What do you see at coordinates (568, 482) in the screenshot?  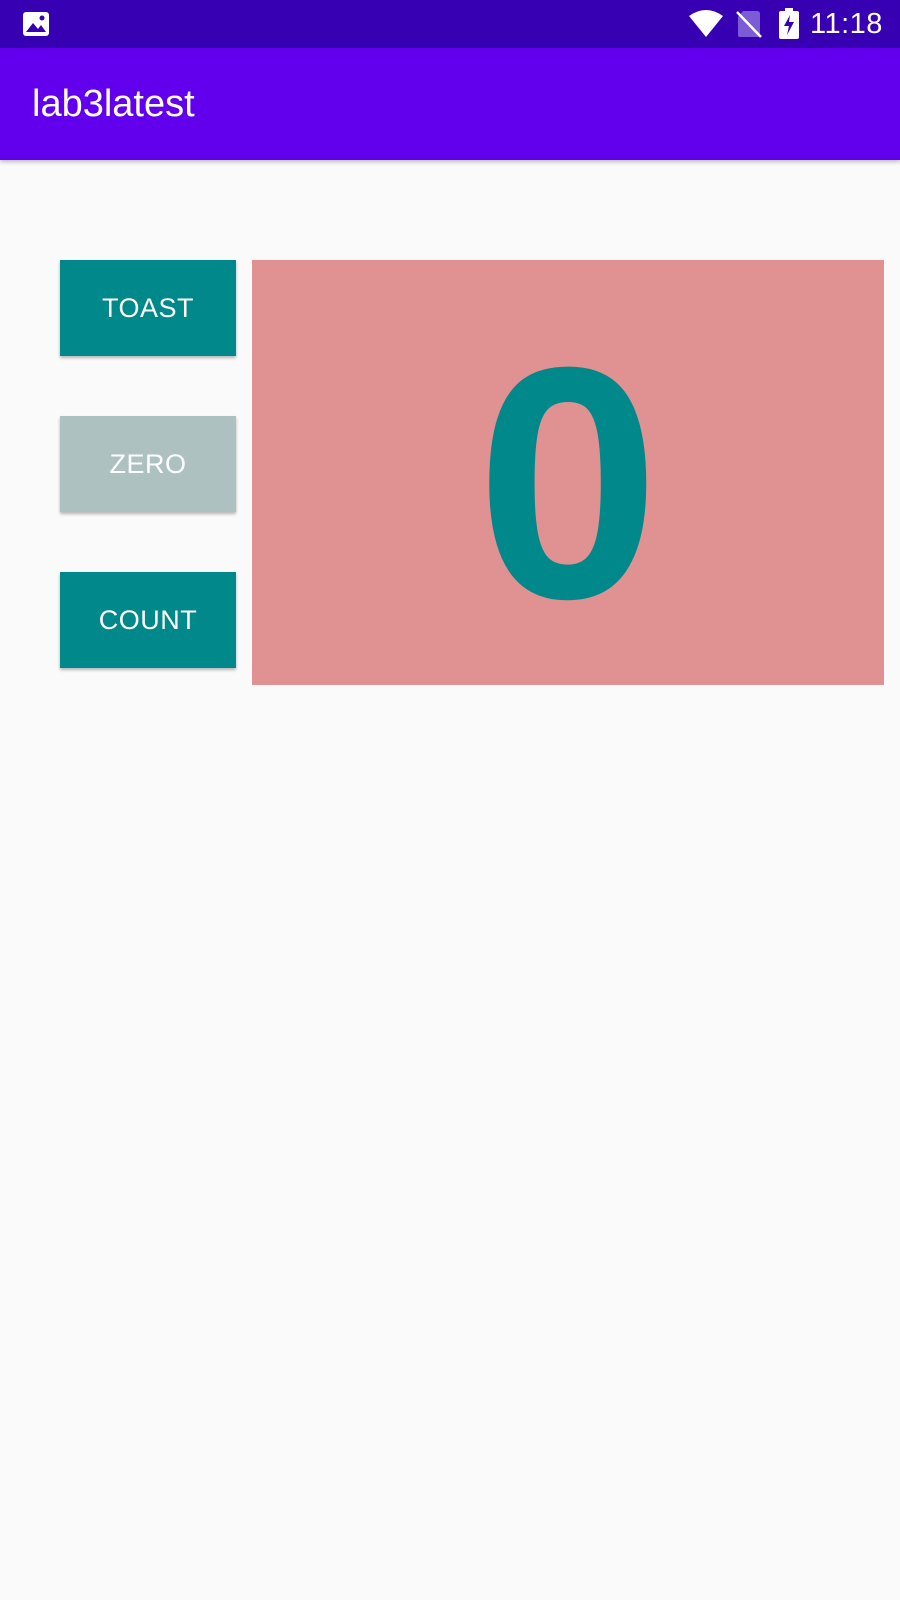 I see `count-value: 0` at bounding box center [568, 482].